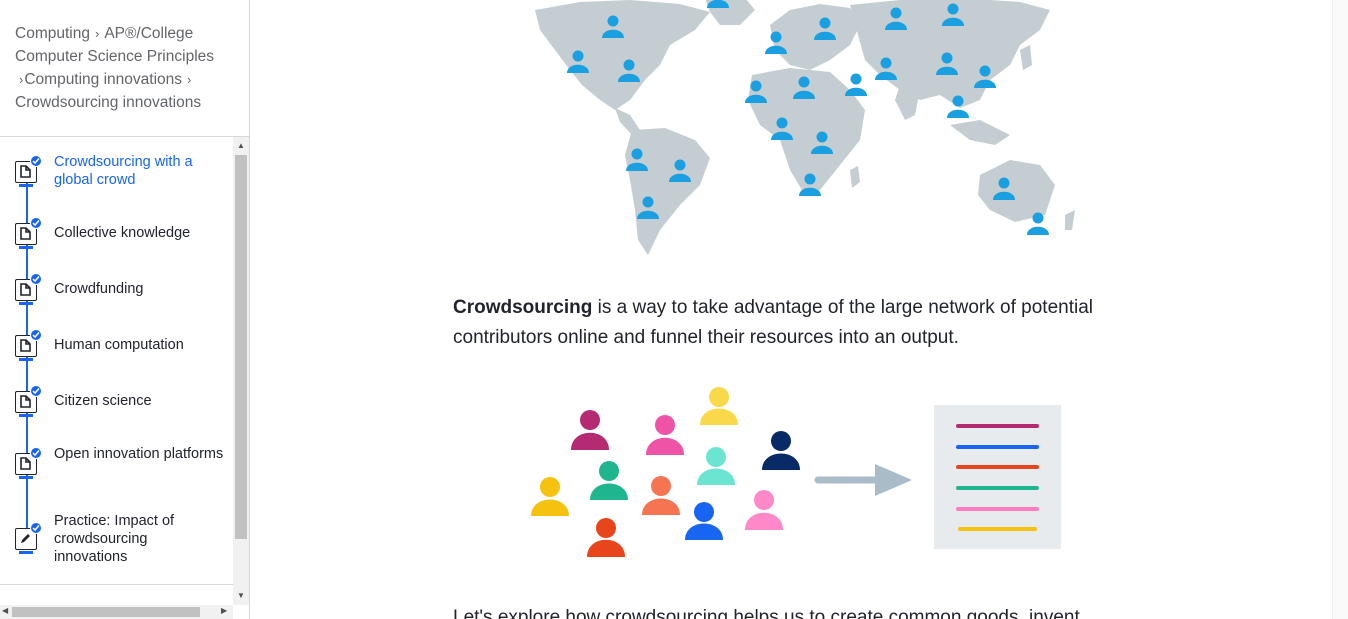  I want to click on scroll-down-arrow-icon: ▼, so click(241, 595).